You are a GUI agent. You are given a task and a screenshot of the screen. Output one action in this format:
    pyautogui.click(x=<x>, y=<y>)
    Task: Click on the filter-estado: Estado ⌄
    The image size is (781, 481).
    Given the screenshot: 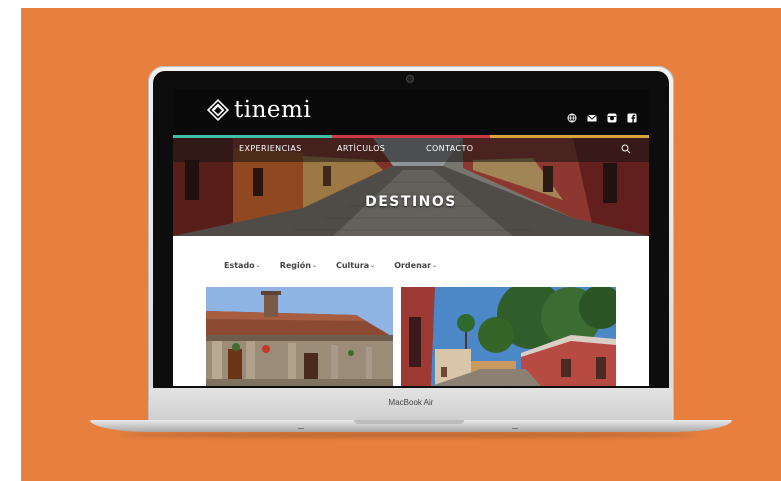 What is the action you would take?
    pyautogui.click(x=242, y=265)
    